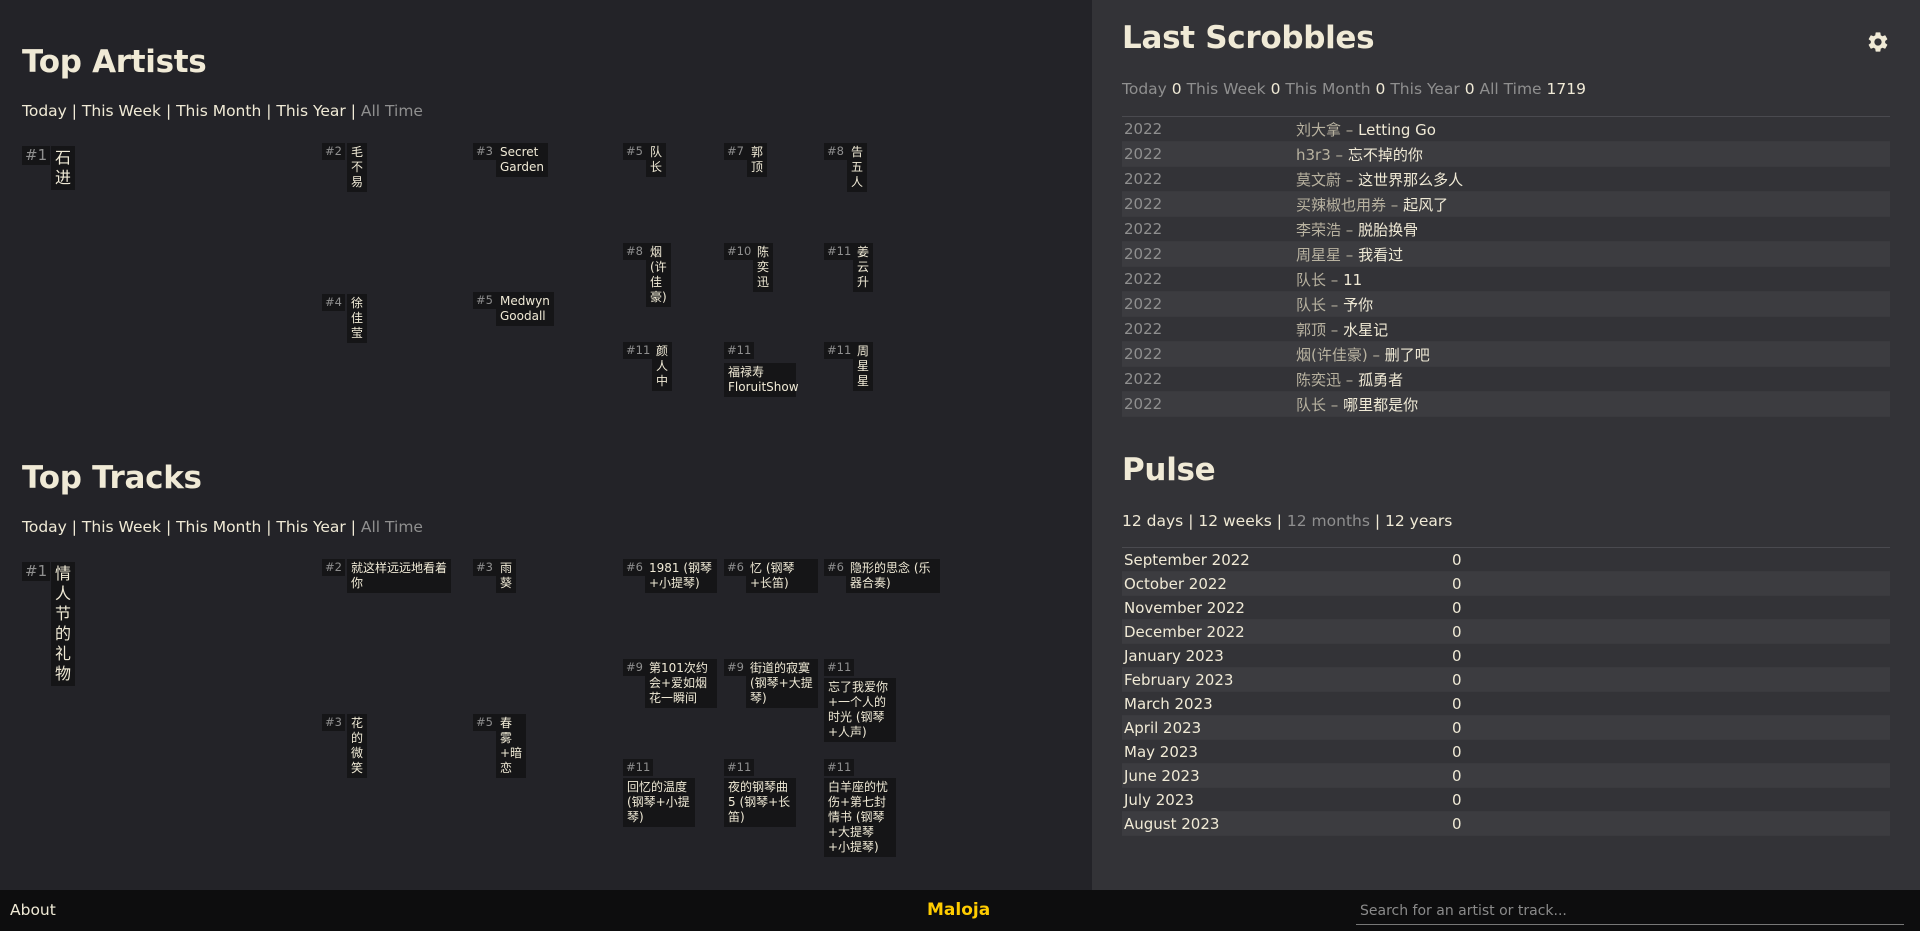  Describe the element at coordinates (1358, 305) in the screenshot. I see `scrobble-track: 予你` at that location.